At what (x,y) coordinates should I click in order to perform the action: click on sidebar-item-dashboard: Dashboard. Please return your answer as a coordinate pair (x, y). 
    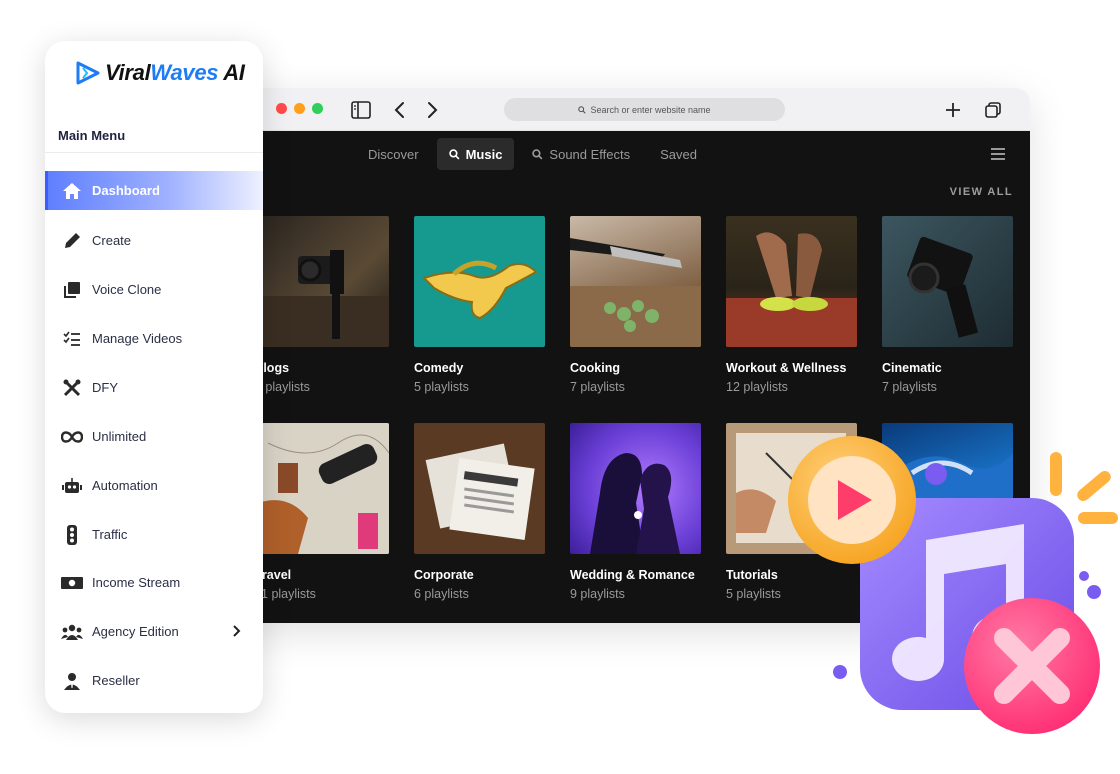
    Looking at the image, I should click on (154, 190).